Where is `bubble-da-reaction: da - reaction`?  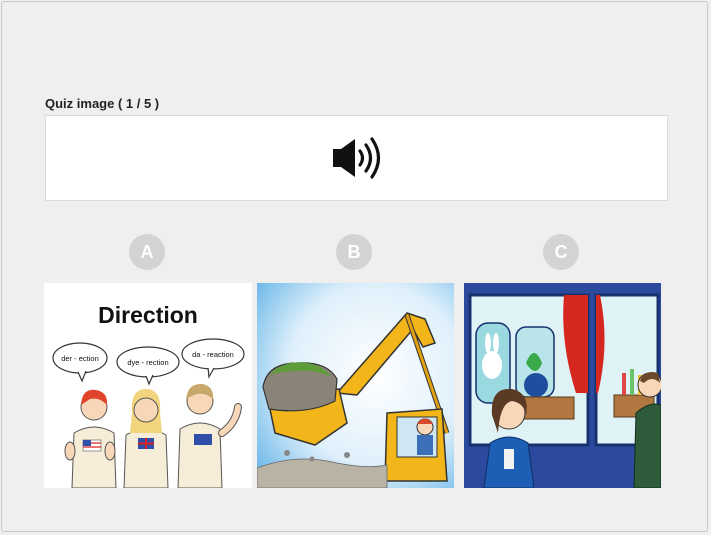
bubble-da-reaction: da - reaction is located at coordinates (213, 354).